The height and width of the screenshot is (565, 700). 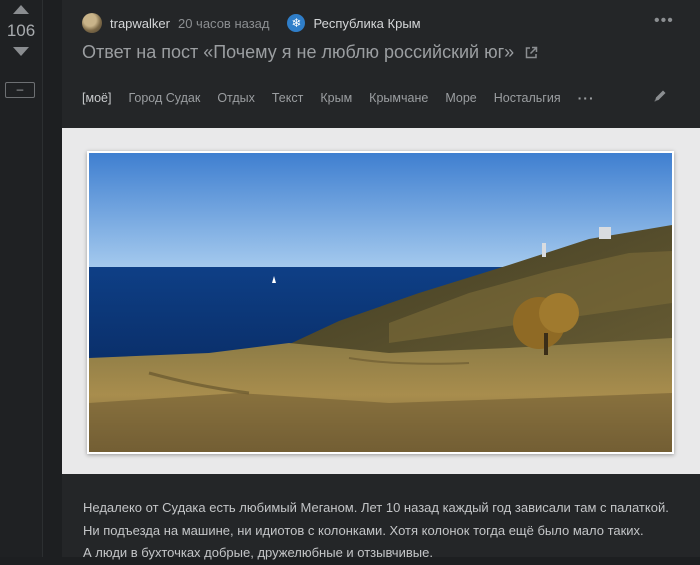 What do you see at coordinates (236, 98) in the screenshot?
I see `tag-item: Отдых` at bounding box center [236, 98].